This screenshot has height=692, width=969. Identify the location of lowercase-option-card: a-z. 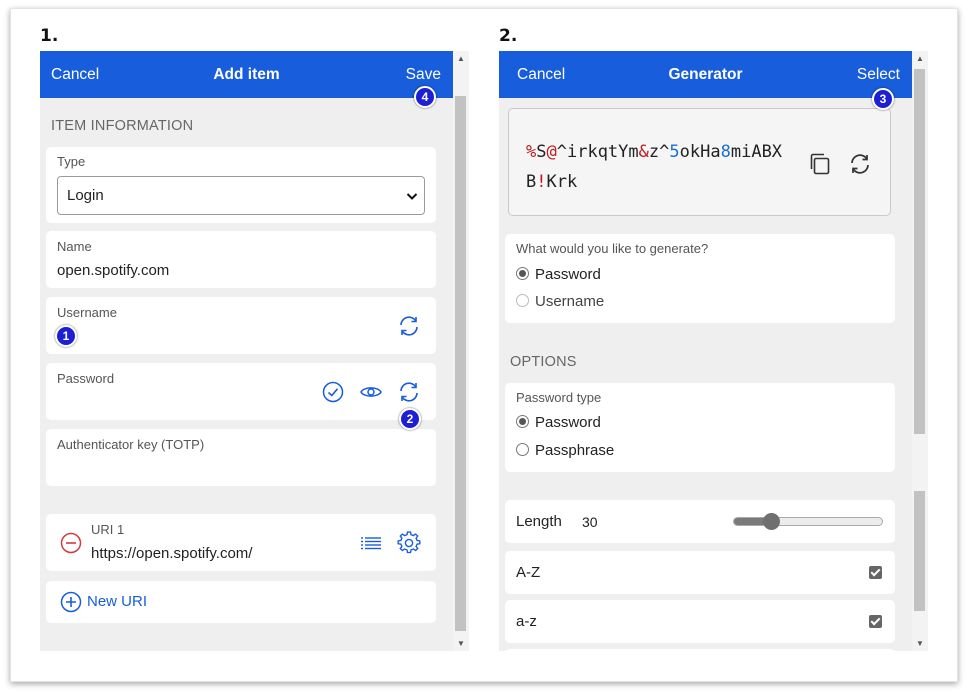
(700, 621).